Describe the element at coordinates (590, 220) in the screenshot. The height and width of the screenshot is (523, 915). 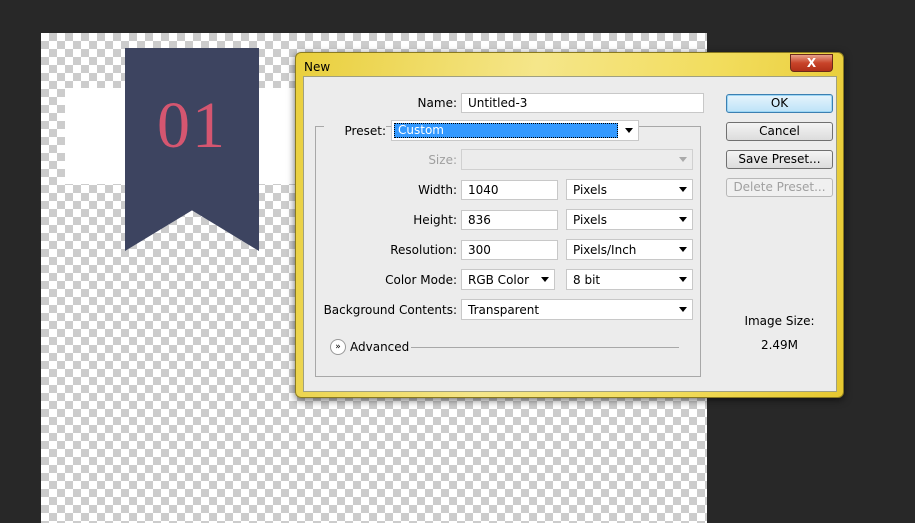
I see `height-unit-value: Pixels` at that location.